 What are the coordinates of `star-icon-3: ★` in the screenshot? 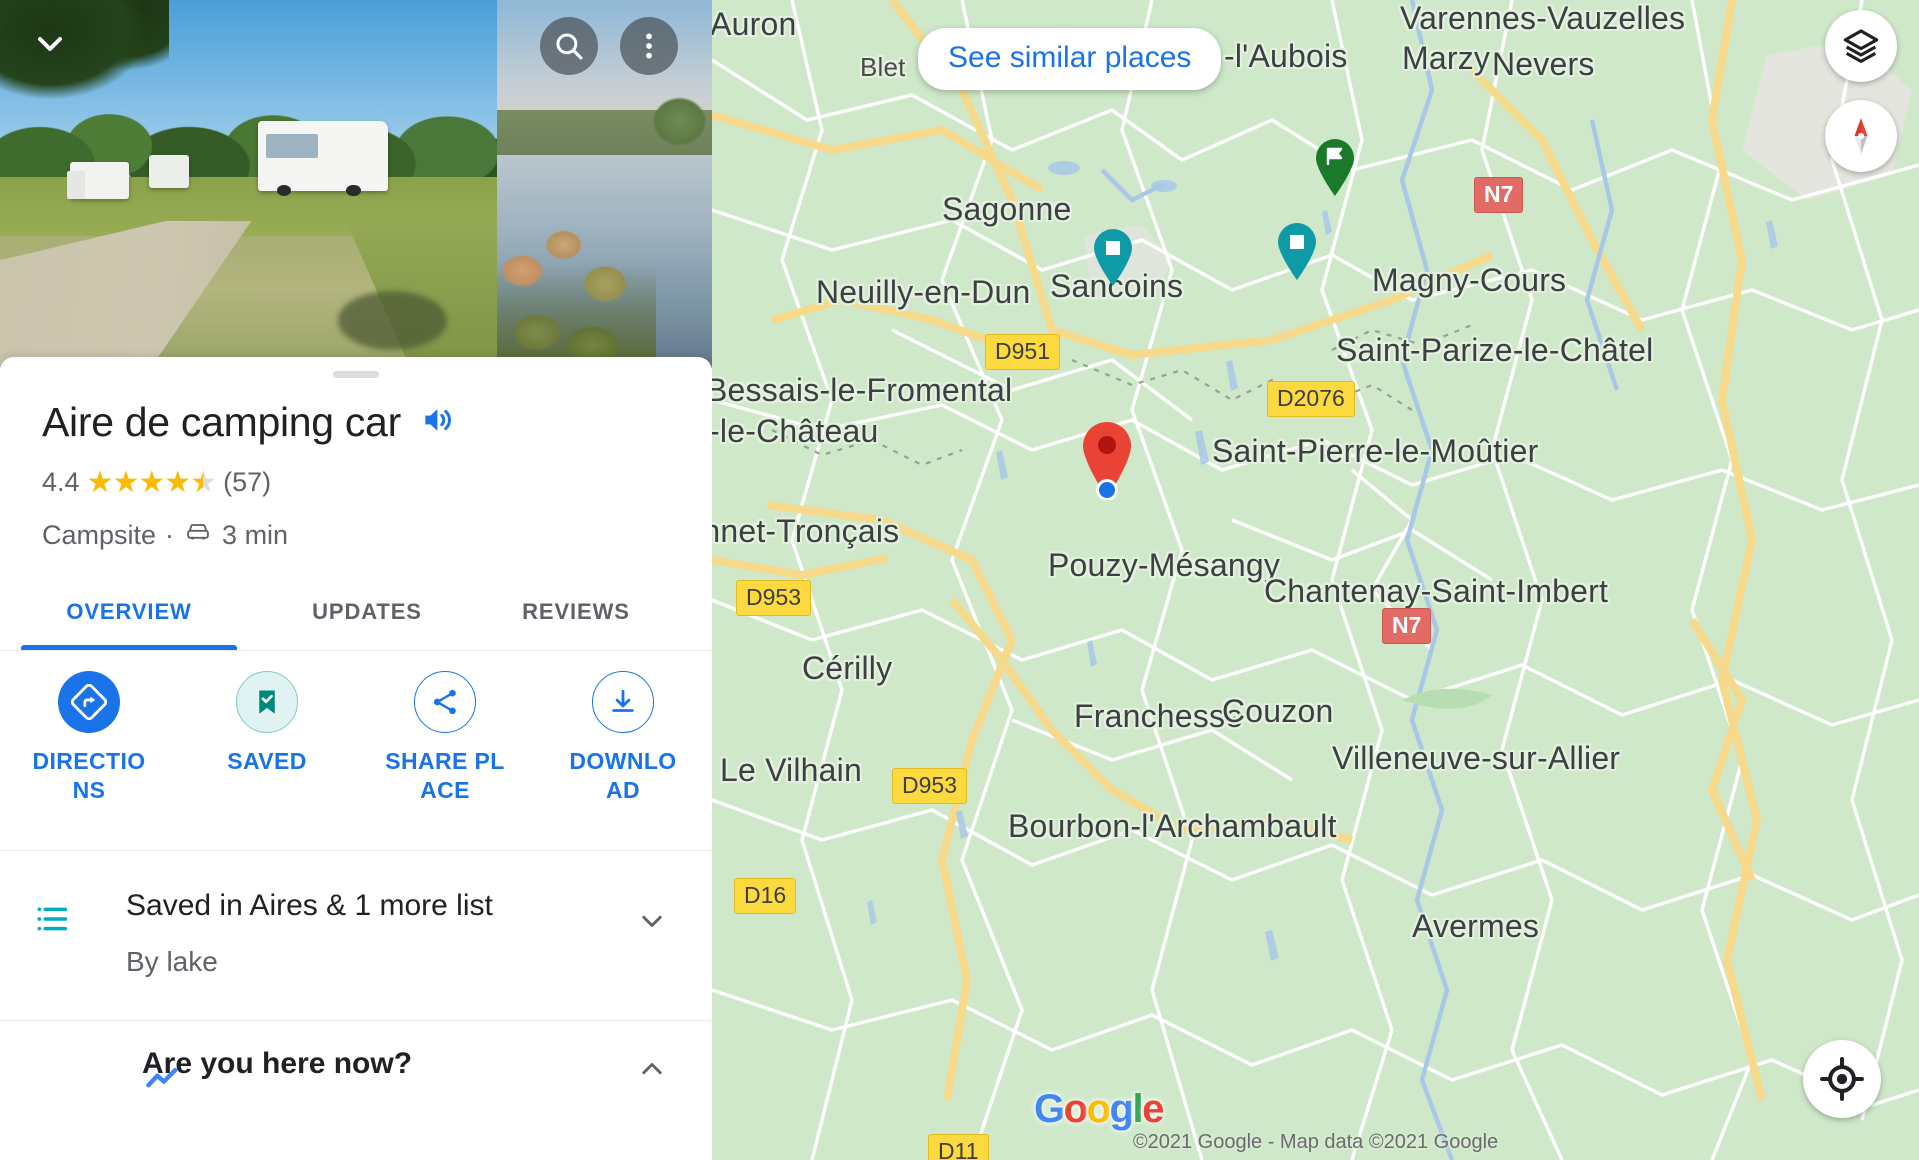 It's located at (151, 482).